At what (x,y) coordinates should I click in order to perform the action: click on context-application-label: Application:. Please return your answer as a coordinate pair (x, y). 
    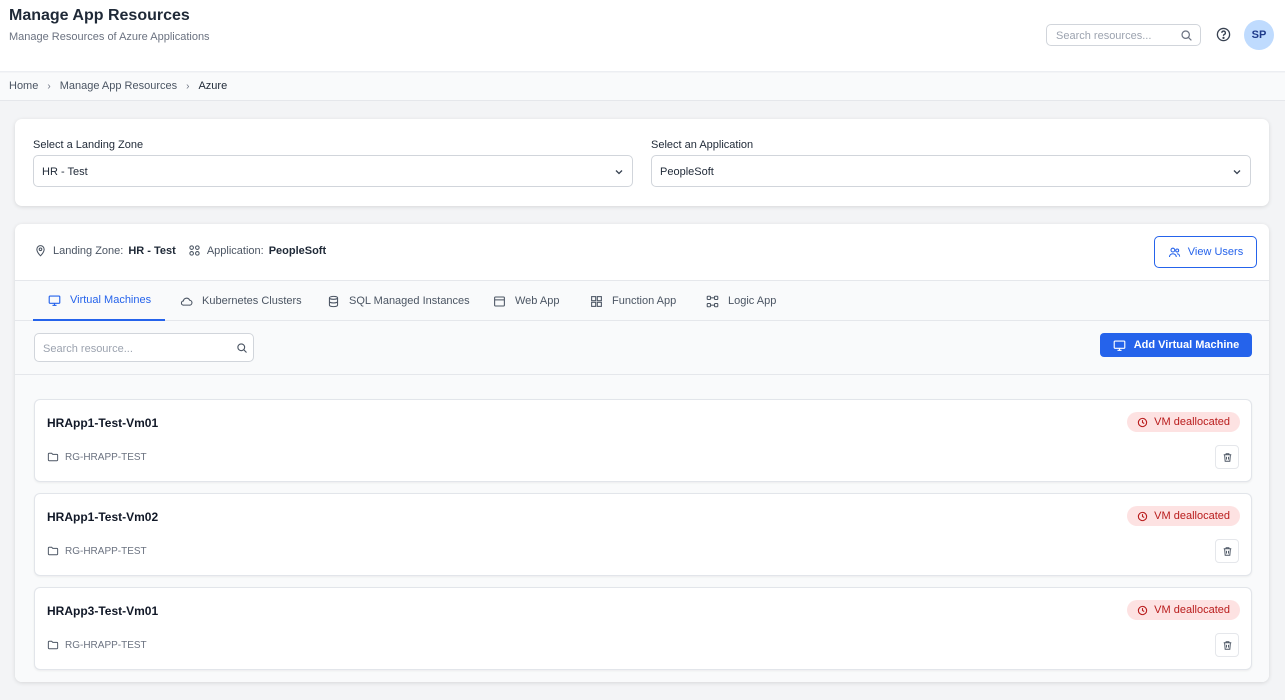
    Looking at the image, I should click on (235, 250).